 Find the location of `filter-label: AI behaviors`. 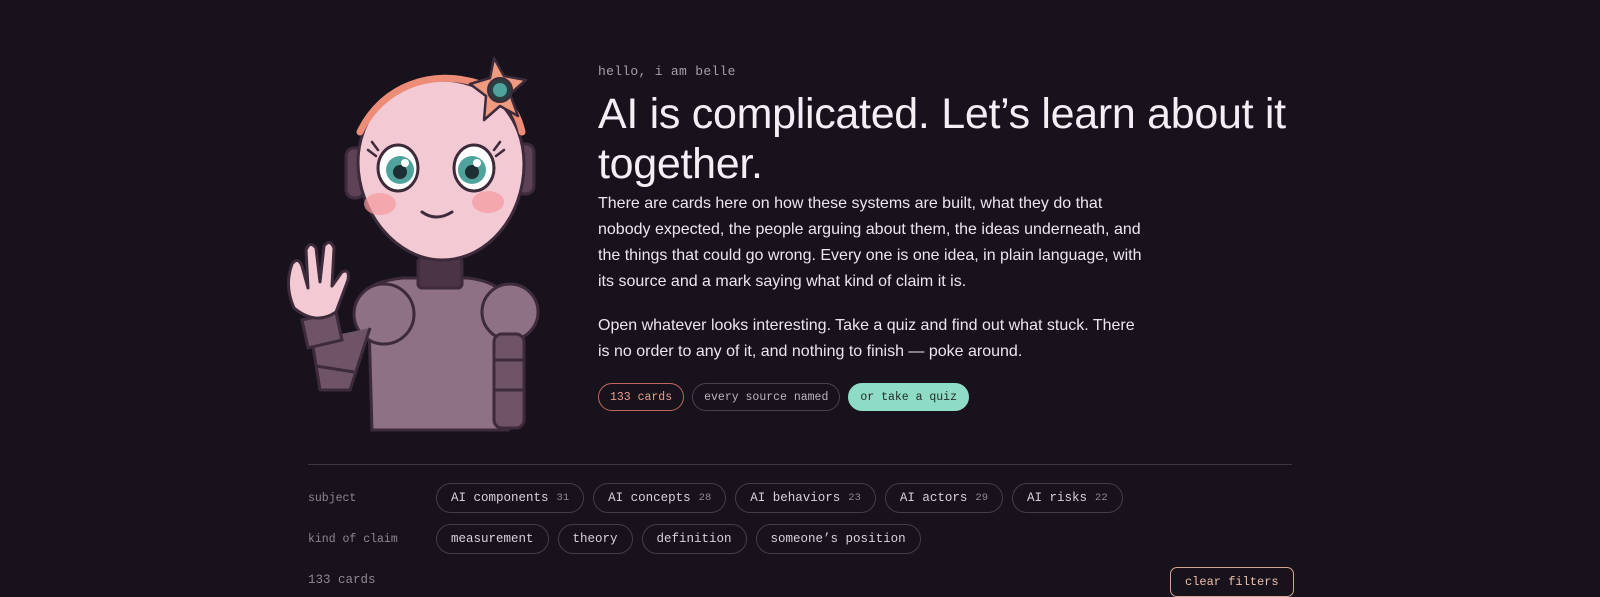

filter-label: AI behaviors is located at coordinates (795, 498).